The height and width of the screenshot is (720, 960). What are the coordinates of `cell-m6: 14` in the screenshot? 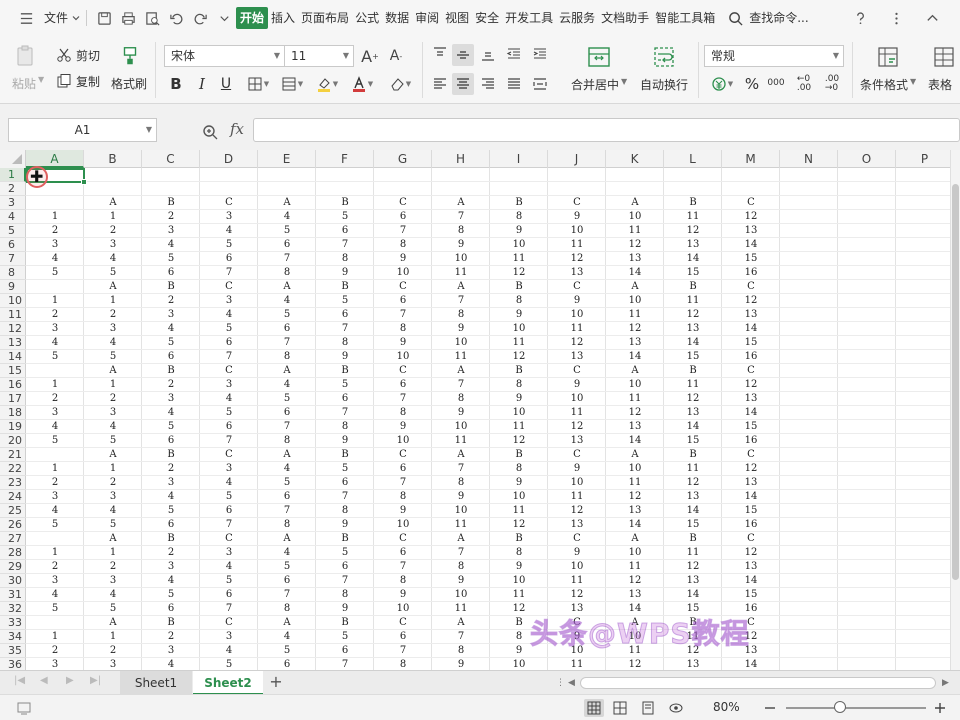 It's located at (751, 245).